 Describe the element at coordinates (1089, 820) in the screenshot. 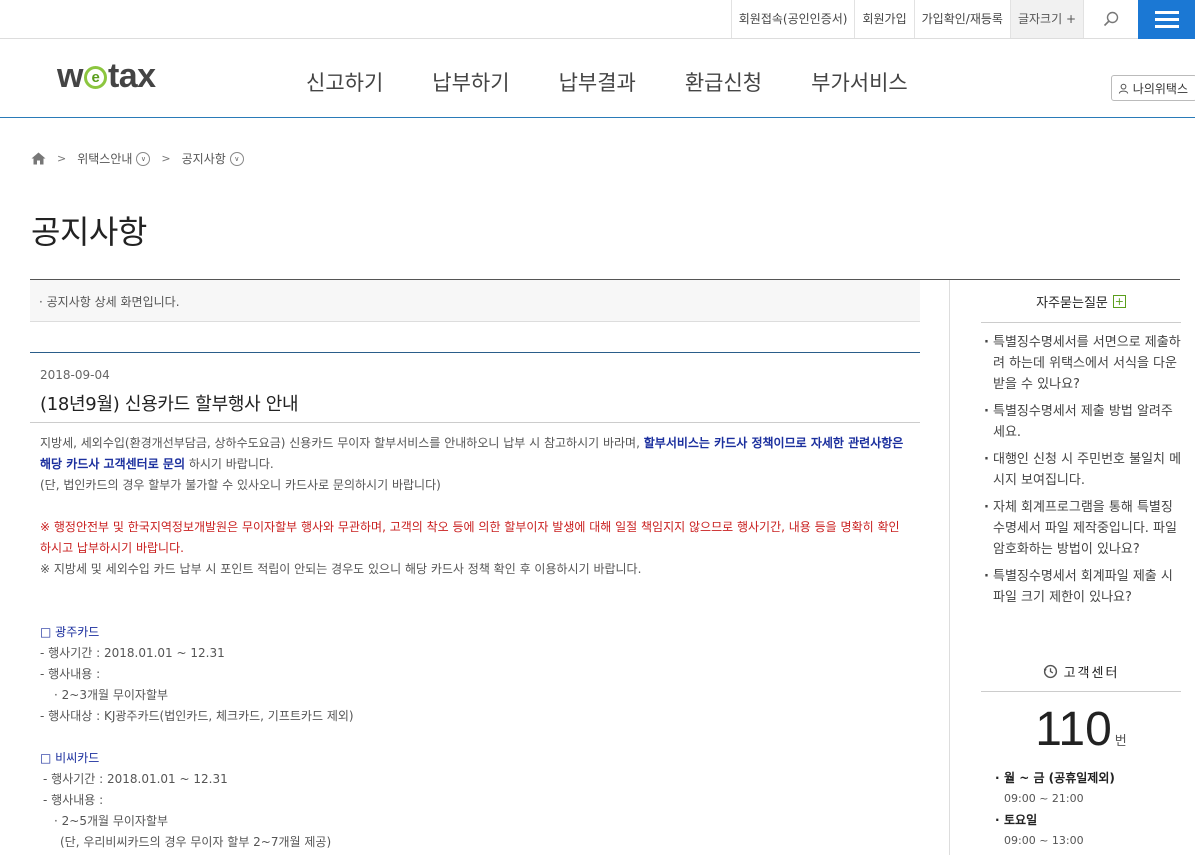

I see `hours-label: 토요일` at that location.